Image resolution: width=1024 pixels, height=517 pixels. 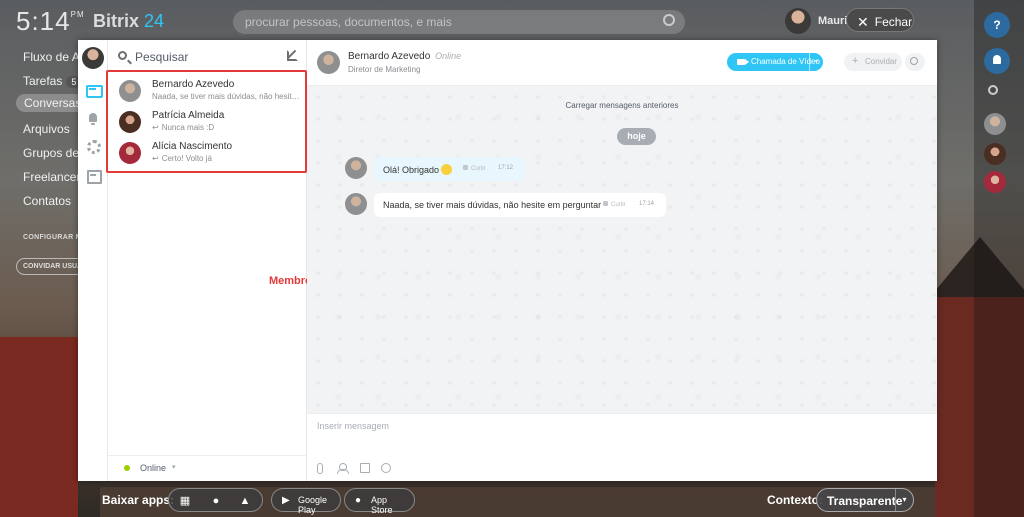 What do you see at coordinates (292, 55) in the screenshot?
I see `compose-icon` at bounding box center [292, 55].